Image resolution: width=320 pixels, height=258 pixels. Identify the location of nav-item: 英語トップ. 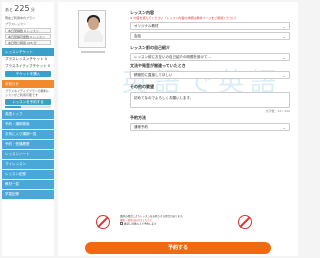
(28, 114).